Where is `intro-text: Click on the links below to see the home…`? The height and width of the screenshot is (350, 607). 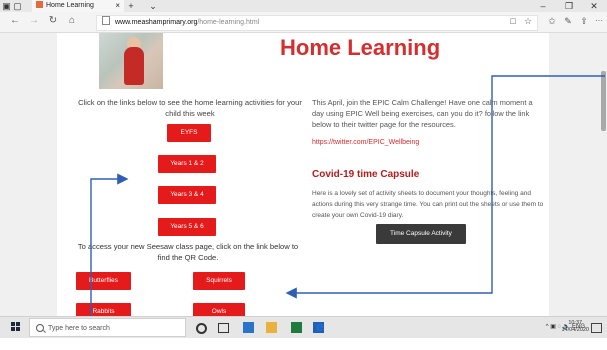
intro-text: Click on the links below to see the home… is located at coordinates (190, 108).